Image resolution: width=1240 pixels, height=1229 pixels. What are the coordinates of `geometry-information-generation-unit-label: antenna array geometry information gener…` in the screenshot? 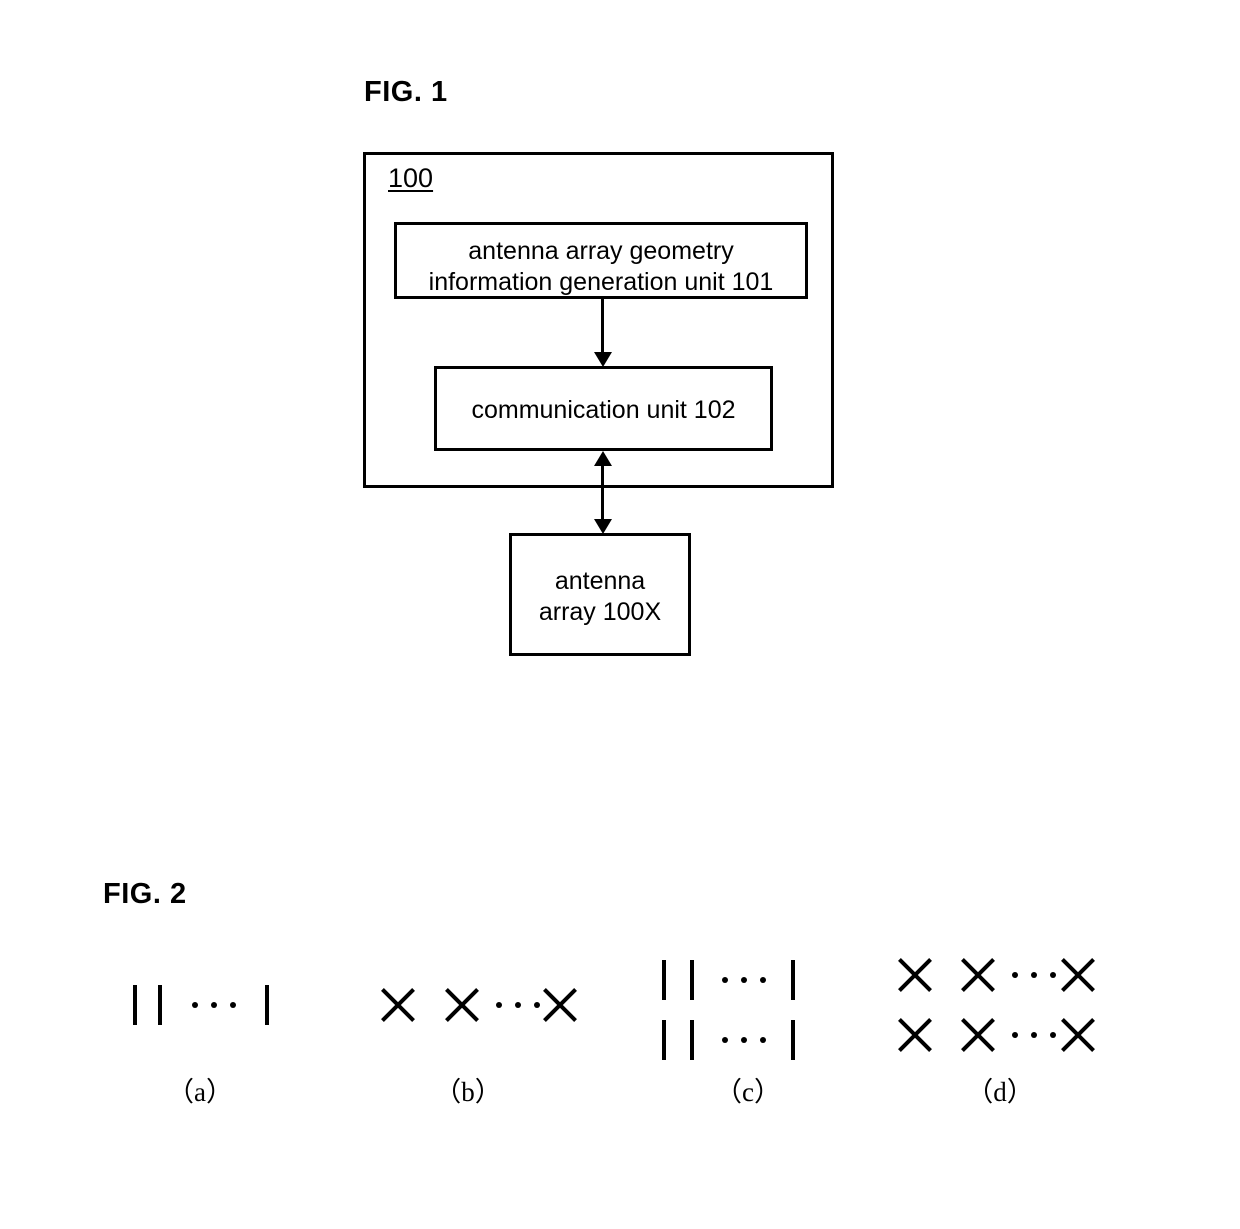 It's located at (601, 266).